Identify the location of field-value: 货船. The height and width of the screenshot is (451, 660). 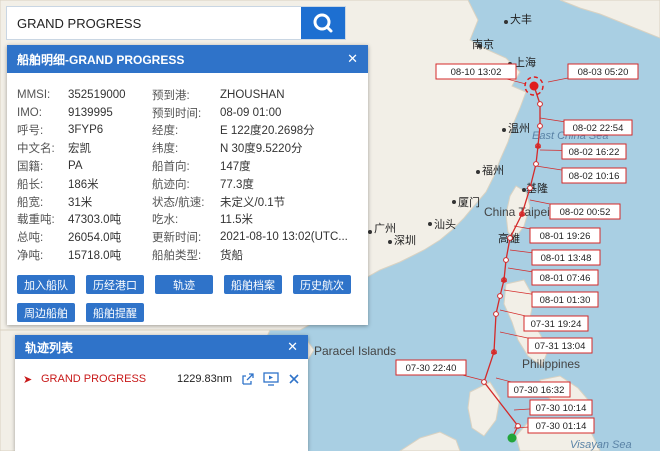
(231, 256).